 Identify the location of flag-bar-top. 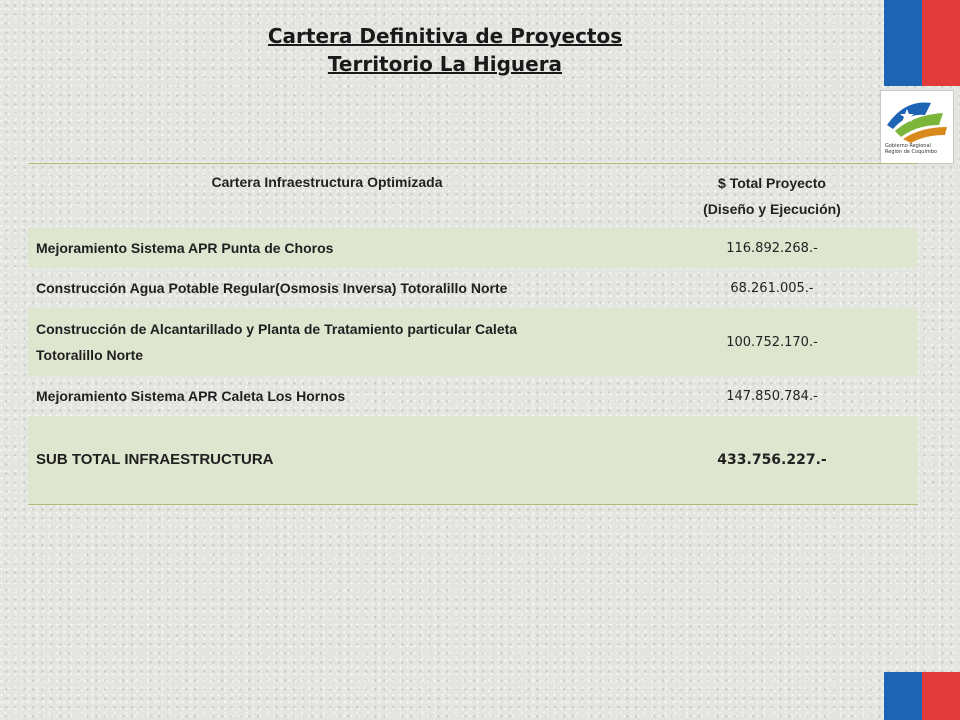
(922, 43).